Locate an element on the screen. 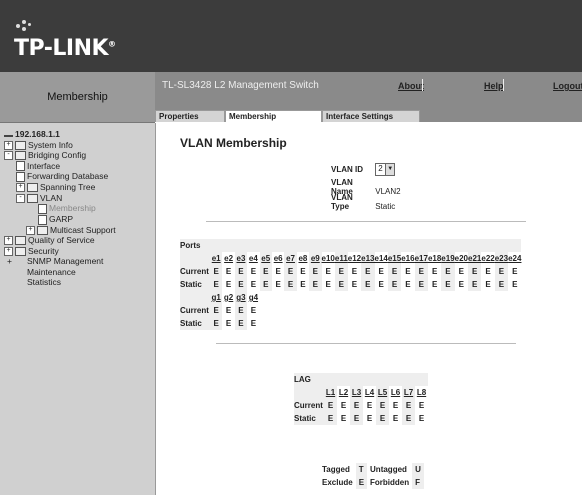 The height and width of the screenshot is (495, 582). page-title: VLAN Membership is located at coordinates (233, 143).